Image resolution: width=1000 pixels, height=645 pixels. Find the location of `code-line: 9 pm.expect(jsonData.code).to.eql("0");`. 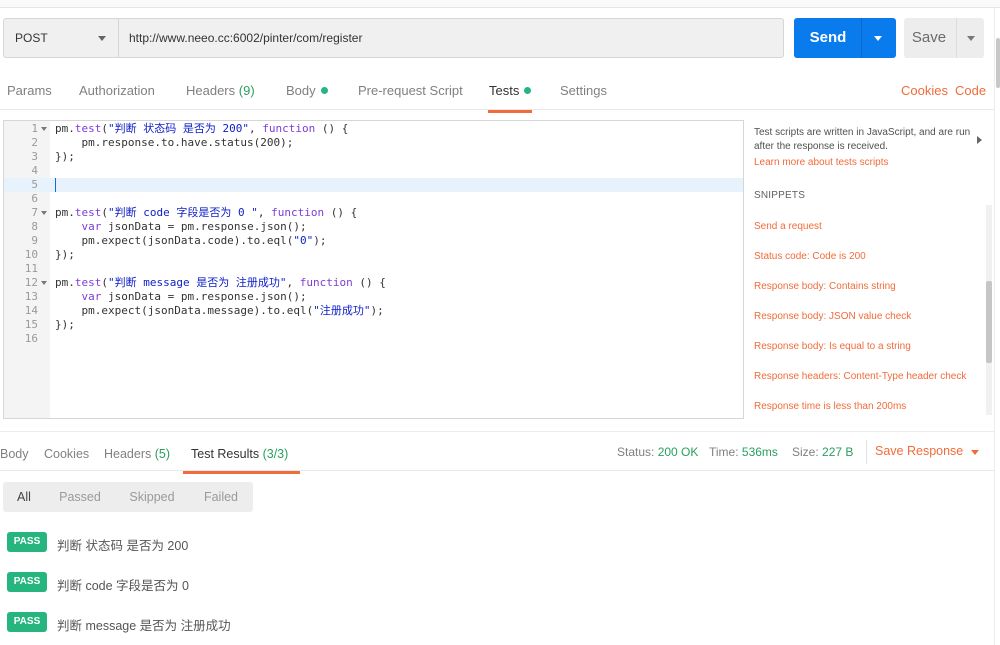

code-line: 9 pm.expect(jsonData.code).to.eql("0"); is located at coordinates (373, 241).